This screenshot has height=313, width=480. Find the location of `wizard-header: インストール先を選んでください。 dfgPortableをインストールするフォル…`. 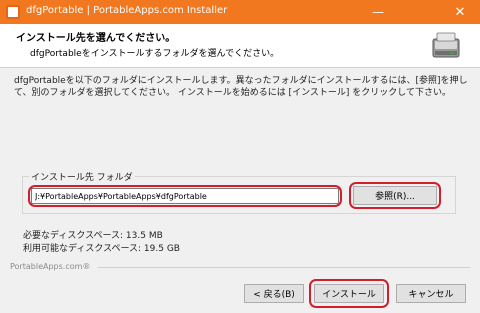

wizard-header: インストール先を選んでください。 dfgPortableをインストールするフォル… is located at coordinates (240, 46).